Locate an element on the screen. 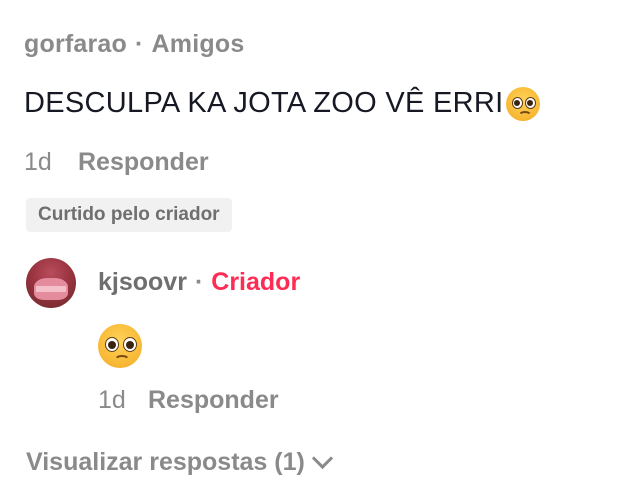 This screenshot has width=640, height=479. comment-body: DESCULPA KA JOTA ZOO VÊ ERRI is located at coordinates (282, 104).